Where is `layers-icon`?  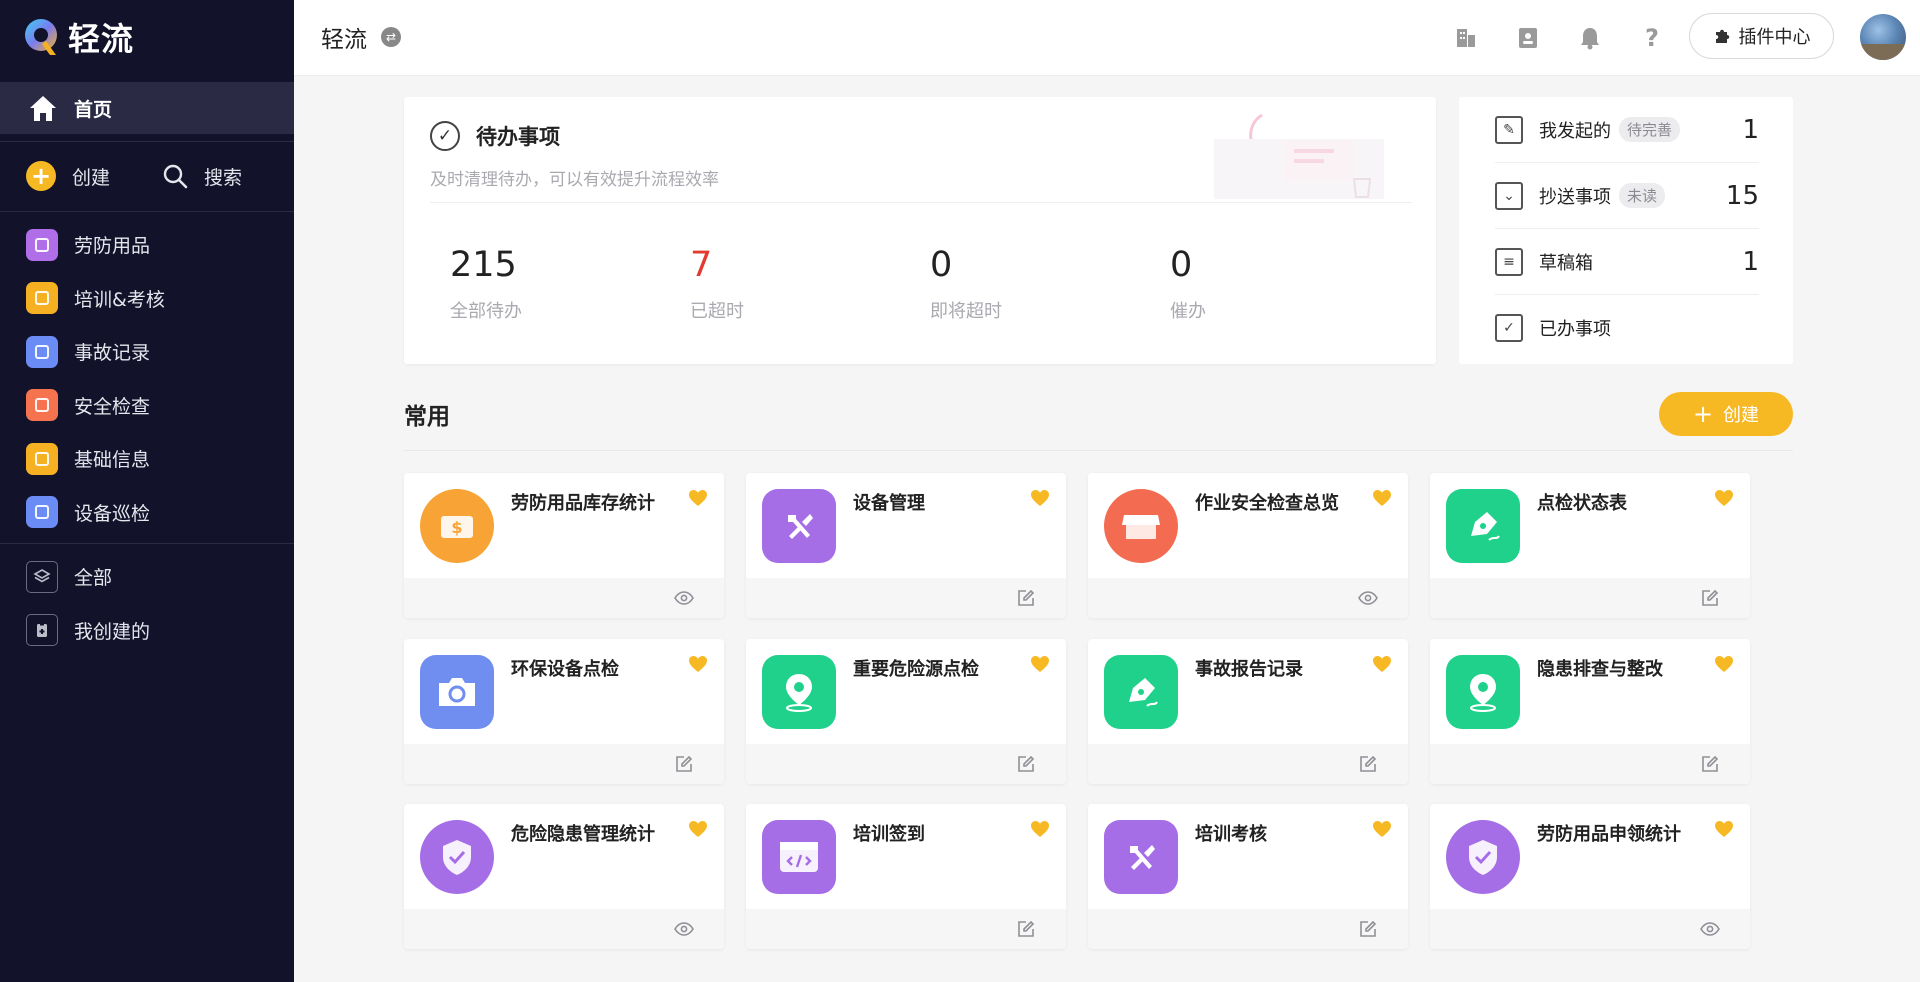
layers-icon is located at coordinates (42, 576).